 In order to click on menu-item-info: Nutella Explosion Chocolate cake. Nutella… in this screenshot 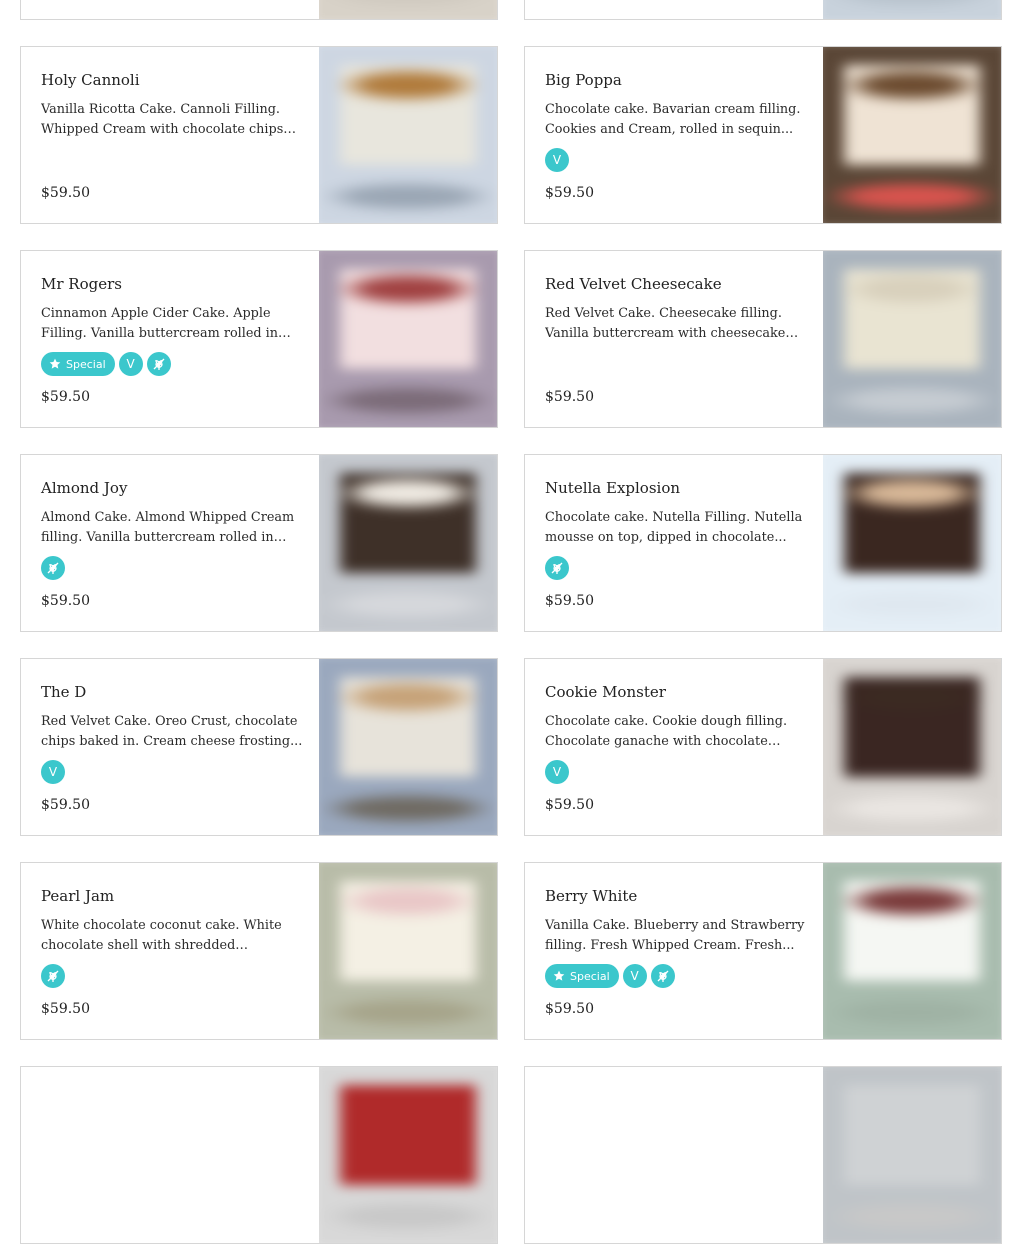, I will do `click(680, 543)`.